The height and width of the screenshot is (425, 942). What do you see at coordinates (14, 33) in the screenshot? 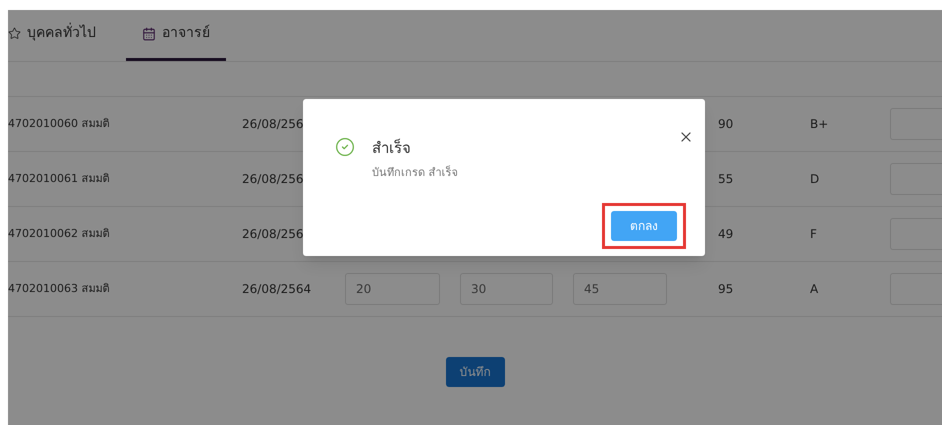
I see `star-icon` at bounding box center [14, 33].